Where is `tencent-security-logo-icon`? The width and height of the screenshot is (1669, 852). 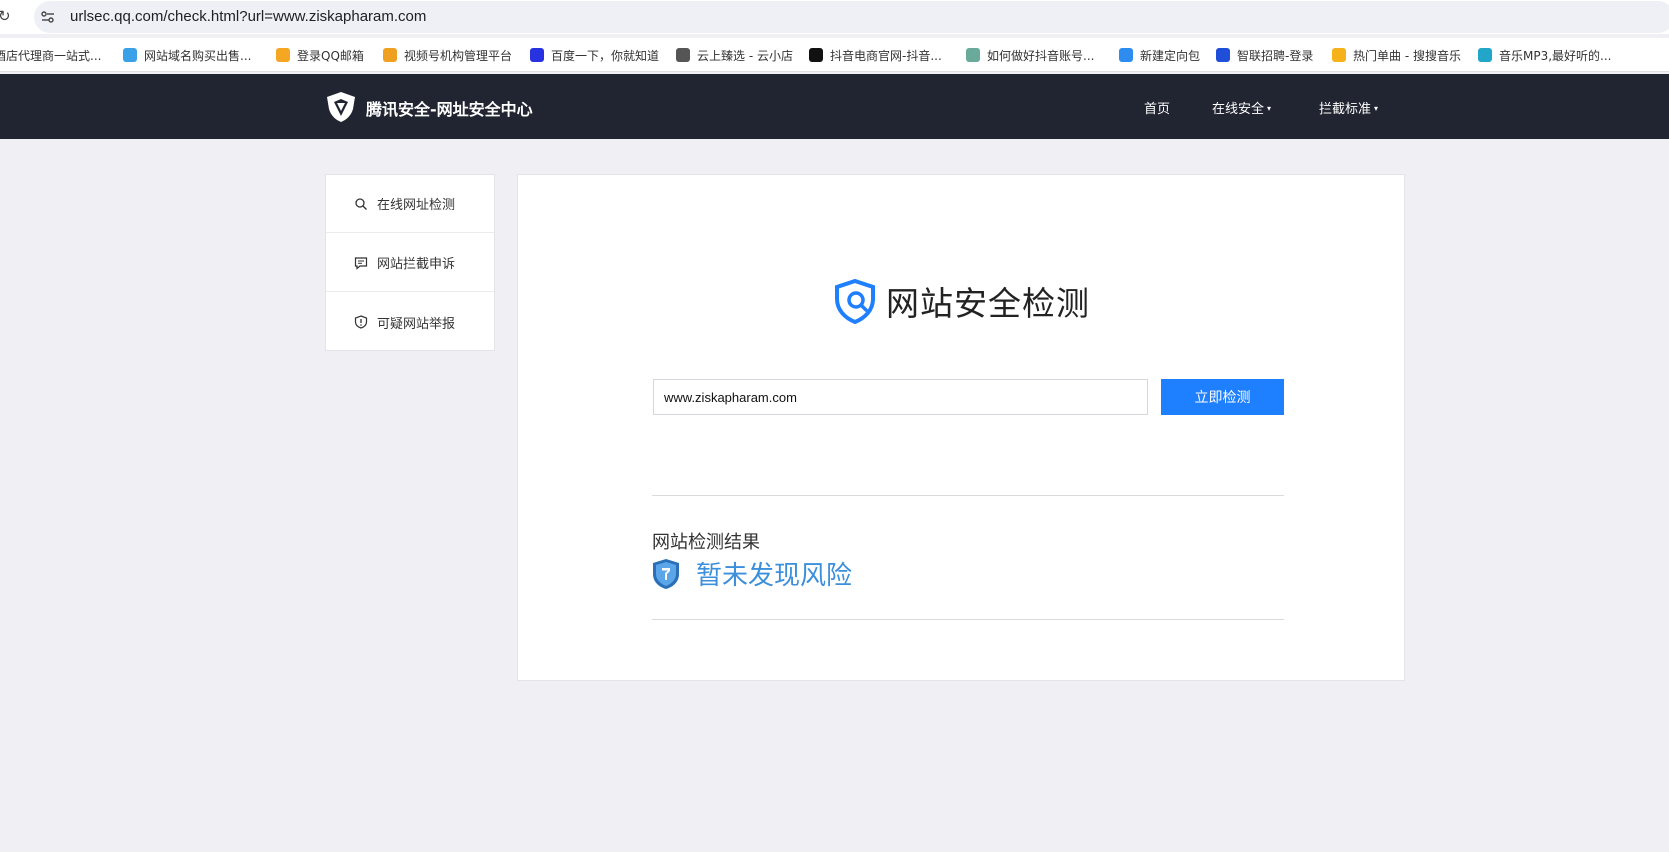 tencent-security-logo-icon is located at coordinates (341, 107).